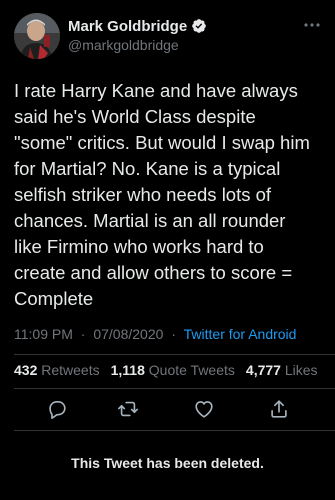  I want to click on retweets-label: Retweets, so click(70, 370).